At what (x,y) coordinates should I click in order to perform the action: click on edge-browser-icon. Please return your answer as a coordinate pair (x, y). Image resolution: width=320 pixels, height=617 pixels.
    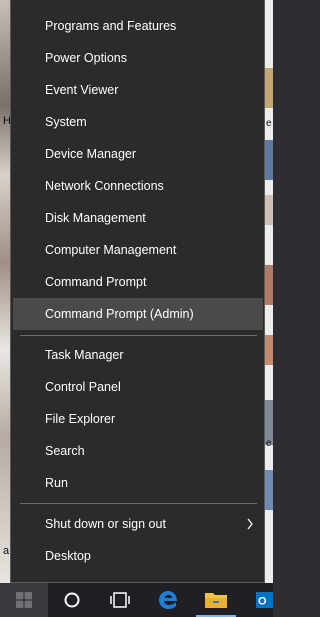
    Looking at the image, I should click on (168, 600).